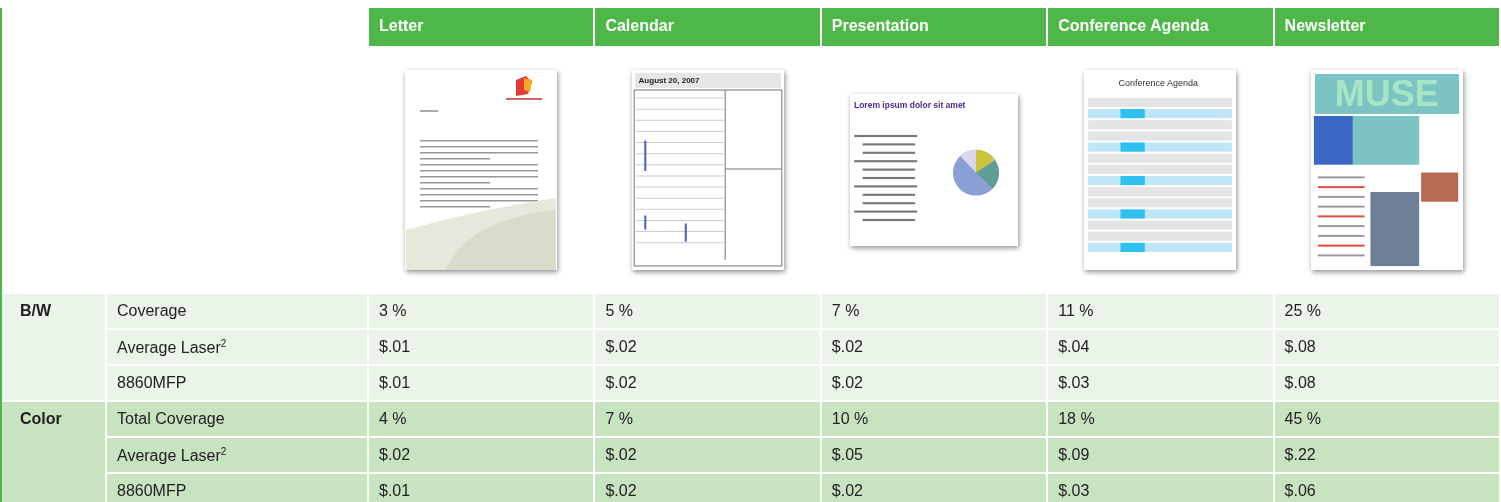 This screenshot has height=502, width=1501. Describe the element at coordinates (1160, 27) in the screenshot. I see `column-header: Conference Agenda` at that location.